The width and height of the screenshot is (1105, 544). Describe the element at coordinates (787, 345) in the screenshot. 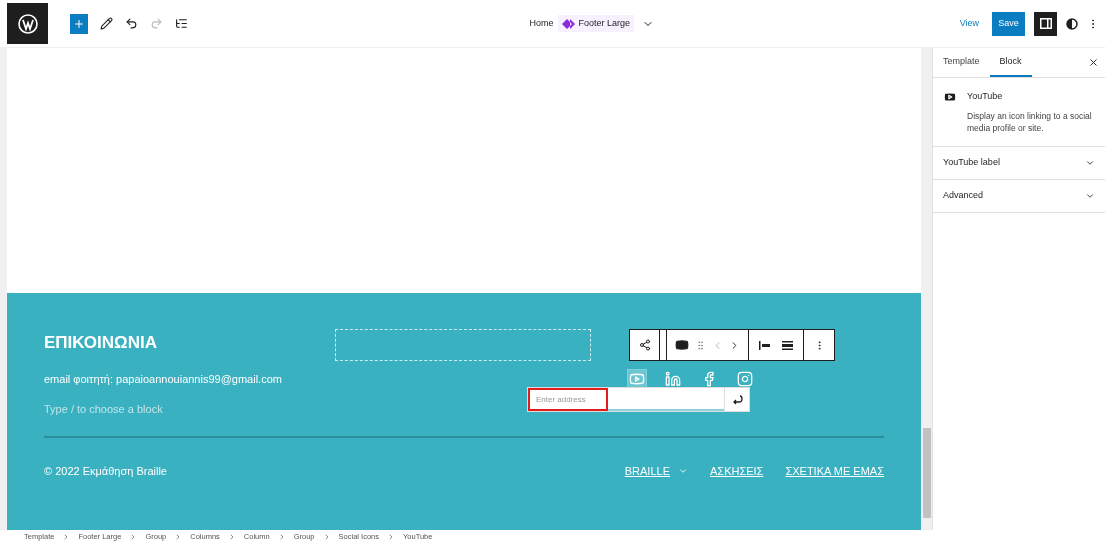

I see `justify-icon` at that location.